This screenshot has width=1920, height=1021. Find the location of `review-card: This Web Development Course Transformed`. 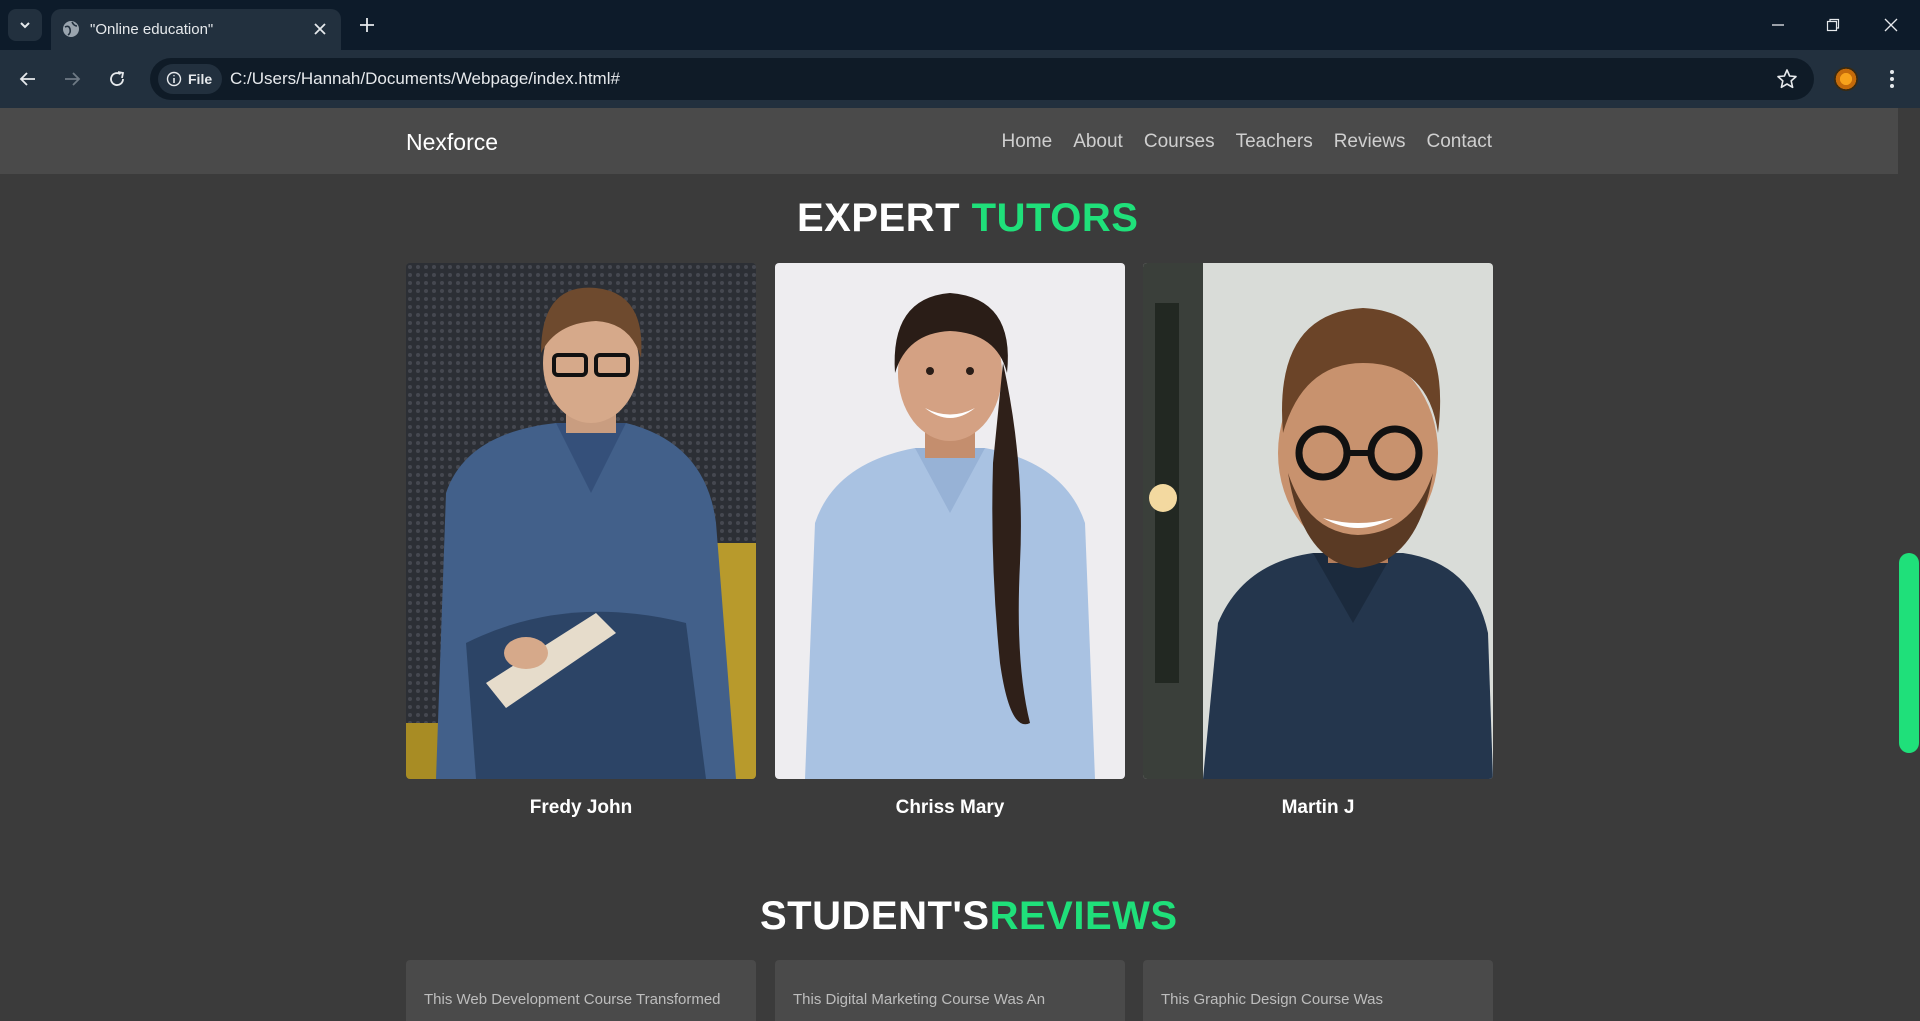

review-card: This Web Development Course Transformed is located at coordinates (581, 990).